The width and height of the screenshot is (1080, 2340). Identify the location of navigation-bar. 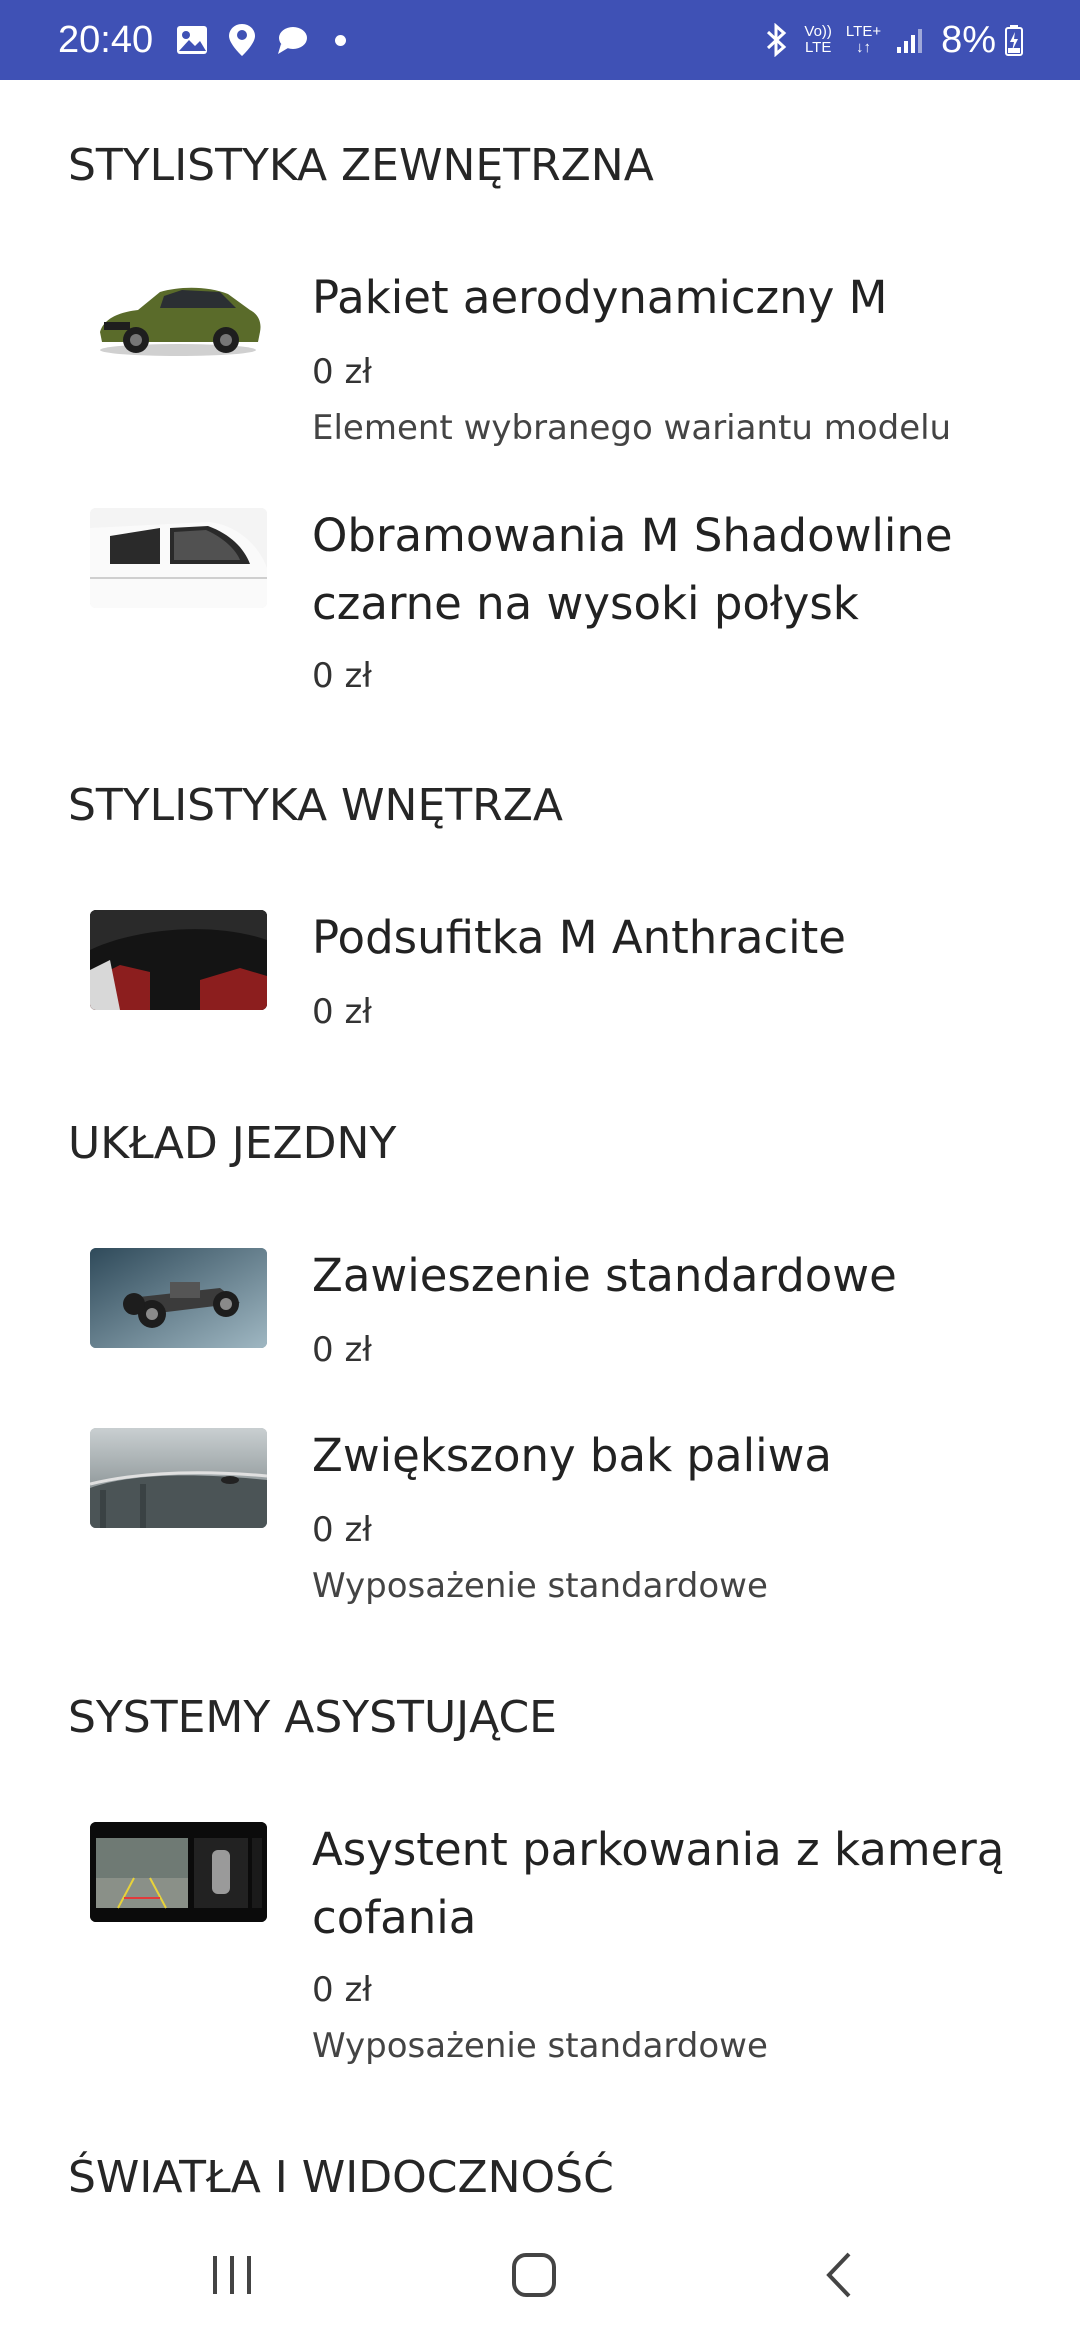
(540, 2270).